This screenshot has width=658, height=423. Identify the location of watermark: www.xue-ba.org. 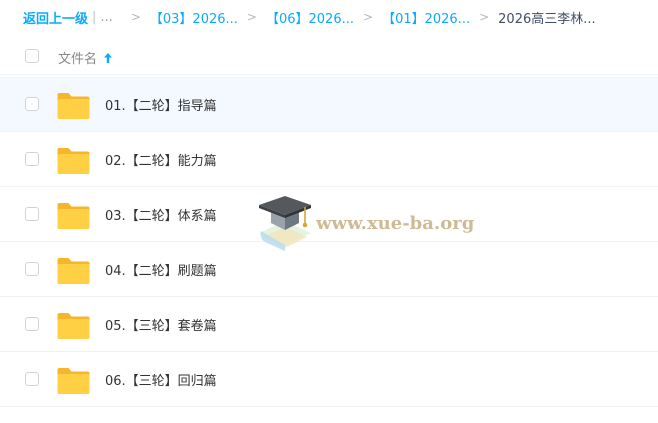
(364, 223).